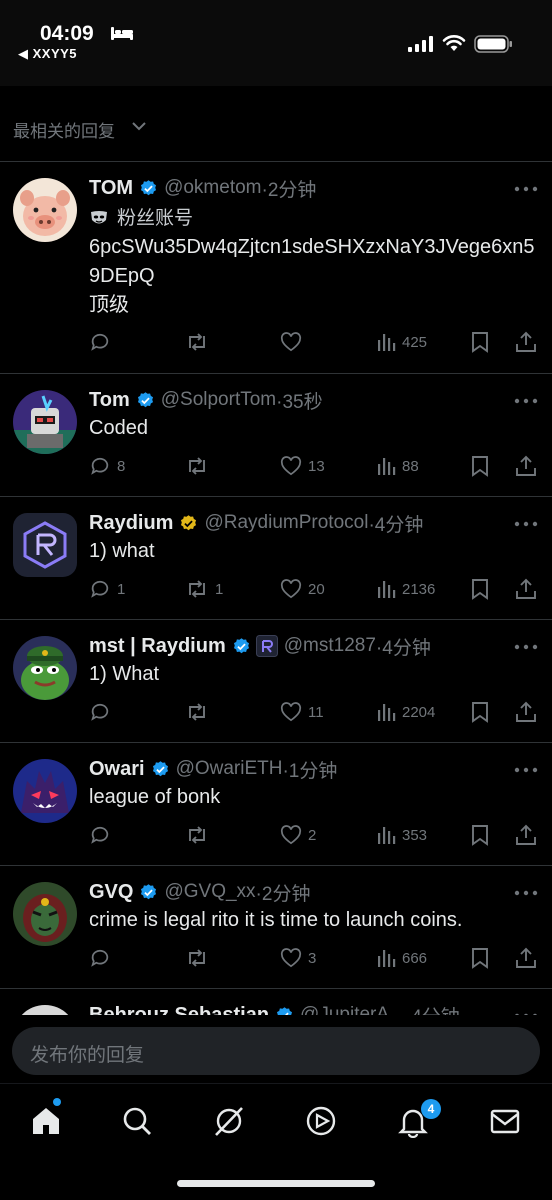 This screenshot has width=552, height=1200. I want to click on reply-tweet: Tom @SolportTom ·35秒 Coded 8 13 88, so click(276, 435).